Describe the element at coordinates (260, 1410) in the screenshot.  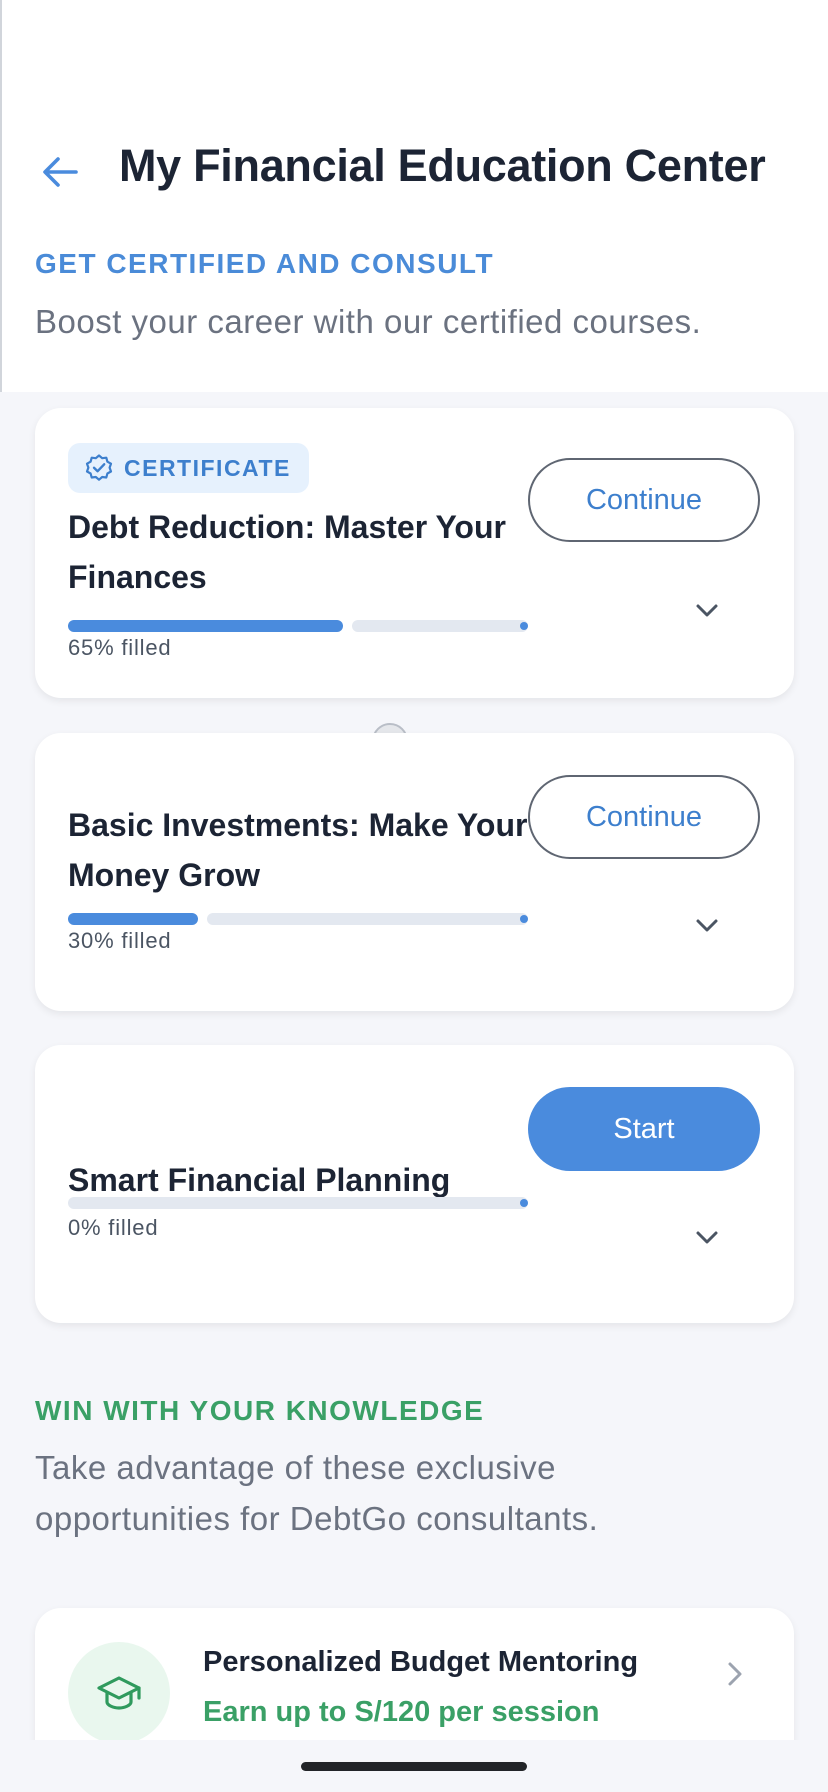
I see `section-label-knowledge: WIN WITH YOUR KNOWLEDGE` at that location.